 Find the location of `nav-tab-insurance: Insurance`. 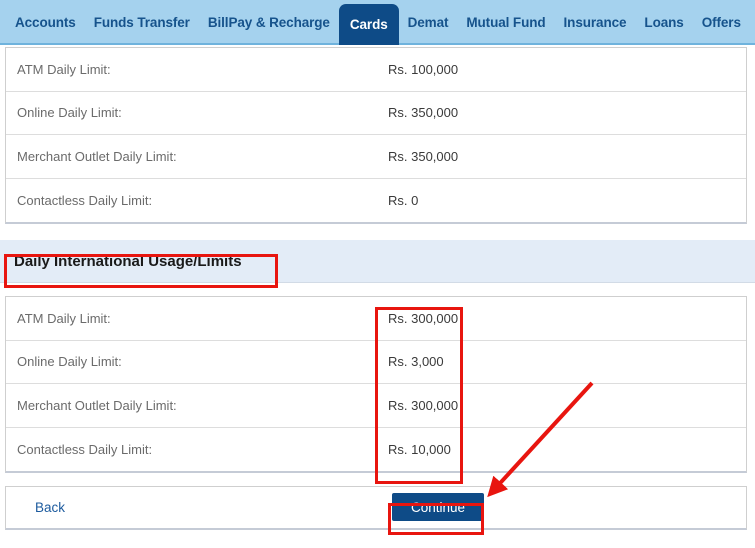

nav-tab-insurance: Insurance is located at coordinates (595, 22).